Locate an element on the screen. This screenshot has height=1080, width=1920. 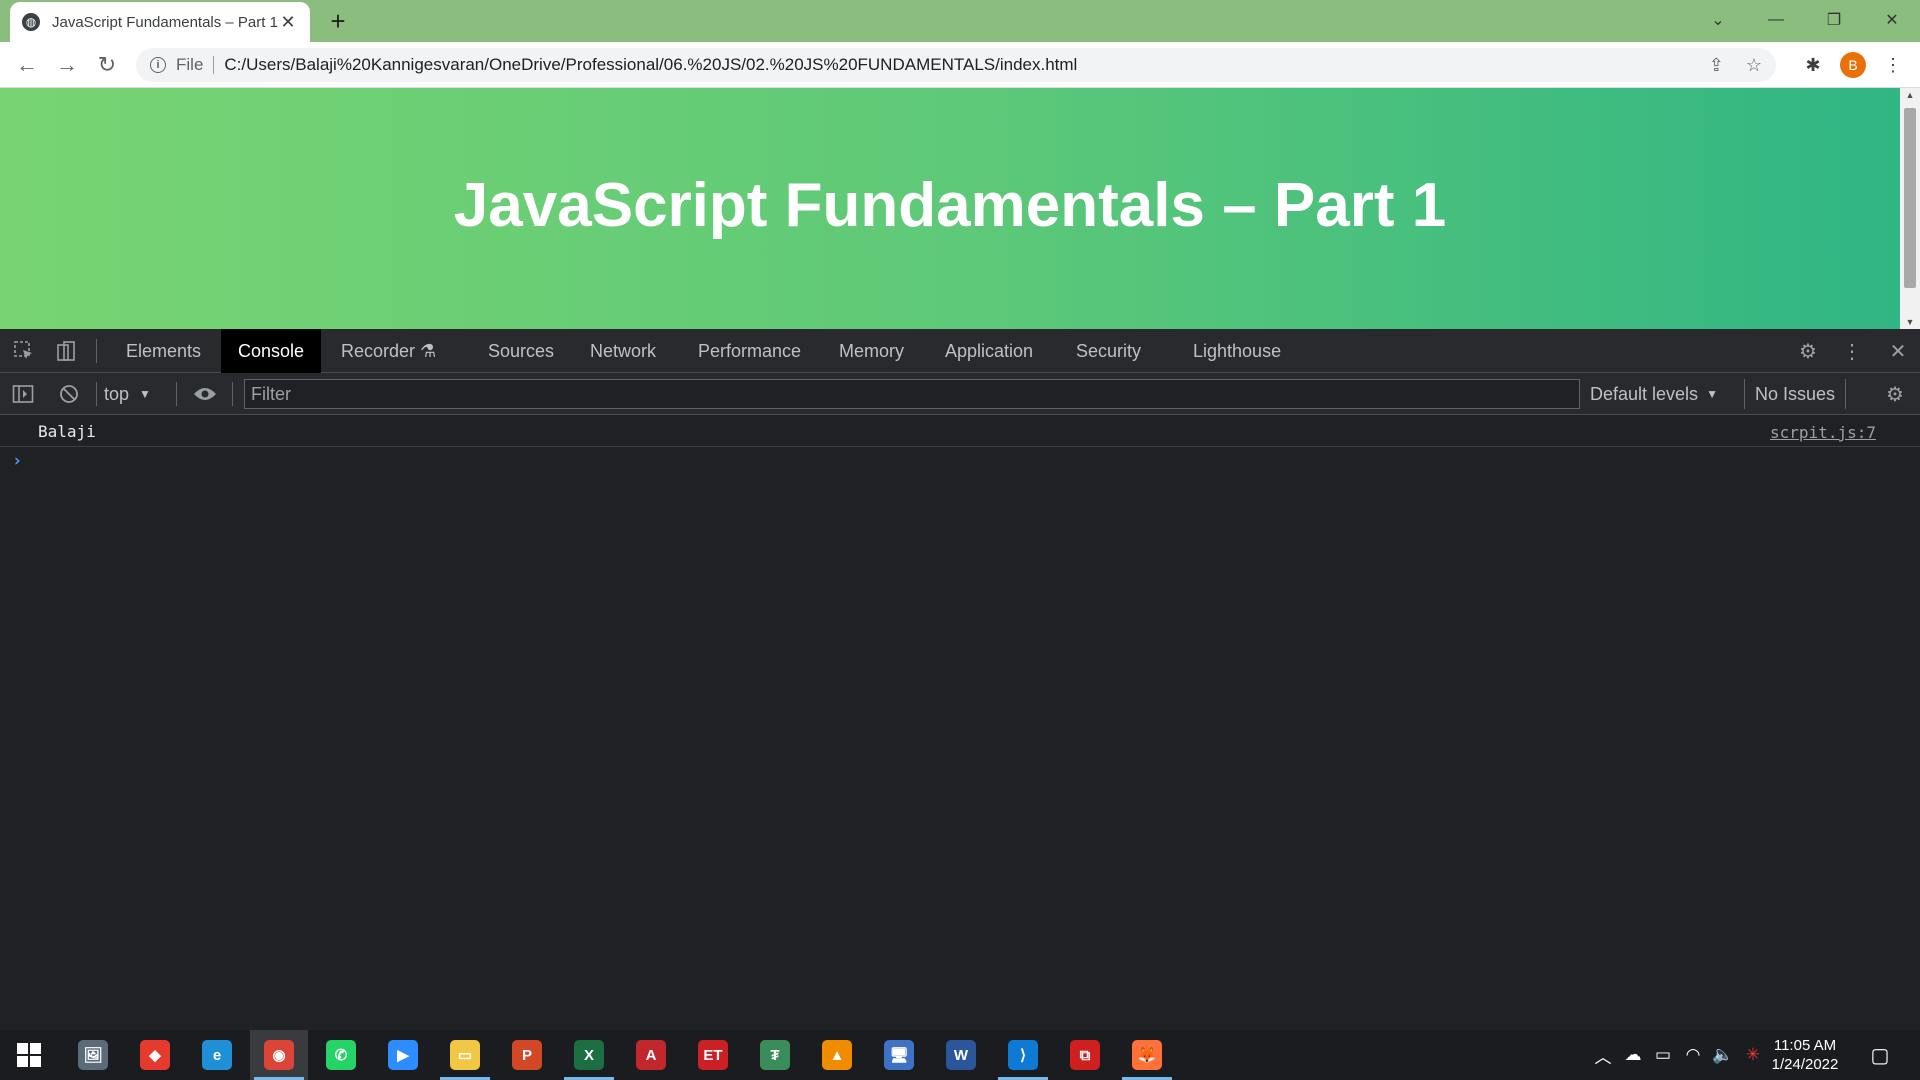
console-message: Balaji scrpit.js:7 is located at coordinates (960, 431).